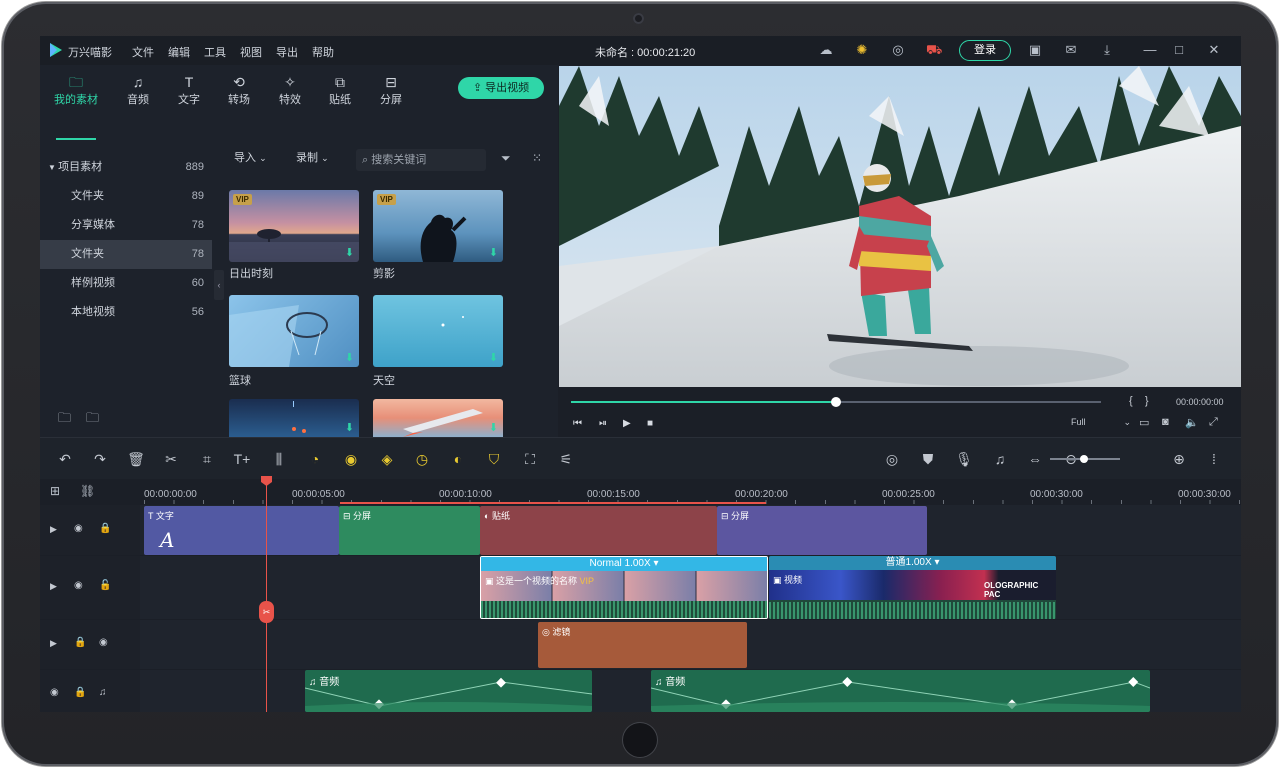  I want to click on save-icon: ▣, so click(1035, 50).